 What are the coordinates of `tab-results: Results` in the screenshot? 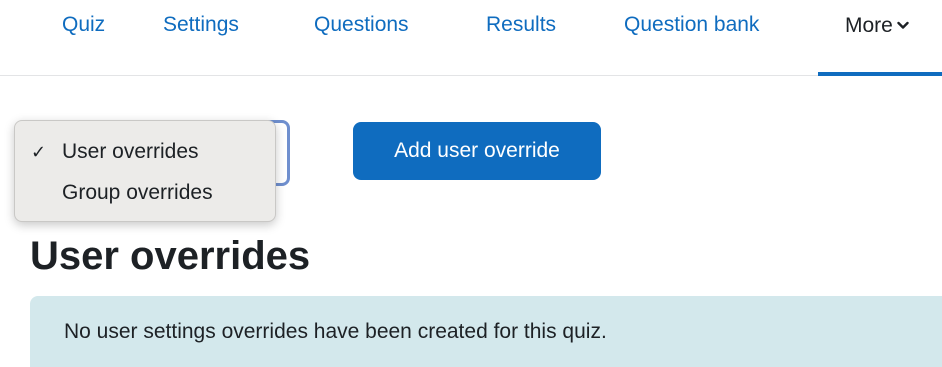 It's located at (521, 25).